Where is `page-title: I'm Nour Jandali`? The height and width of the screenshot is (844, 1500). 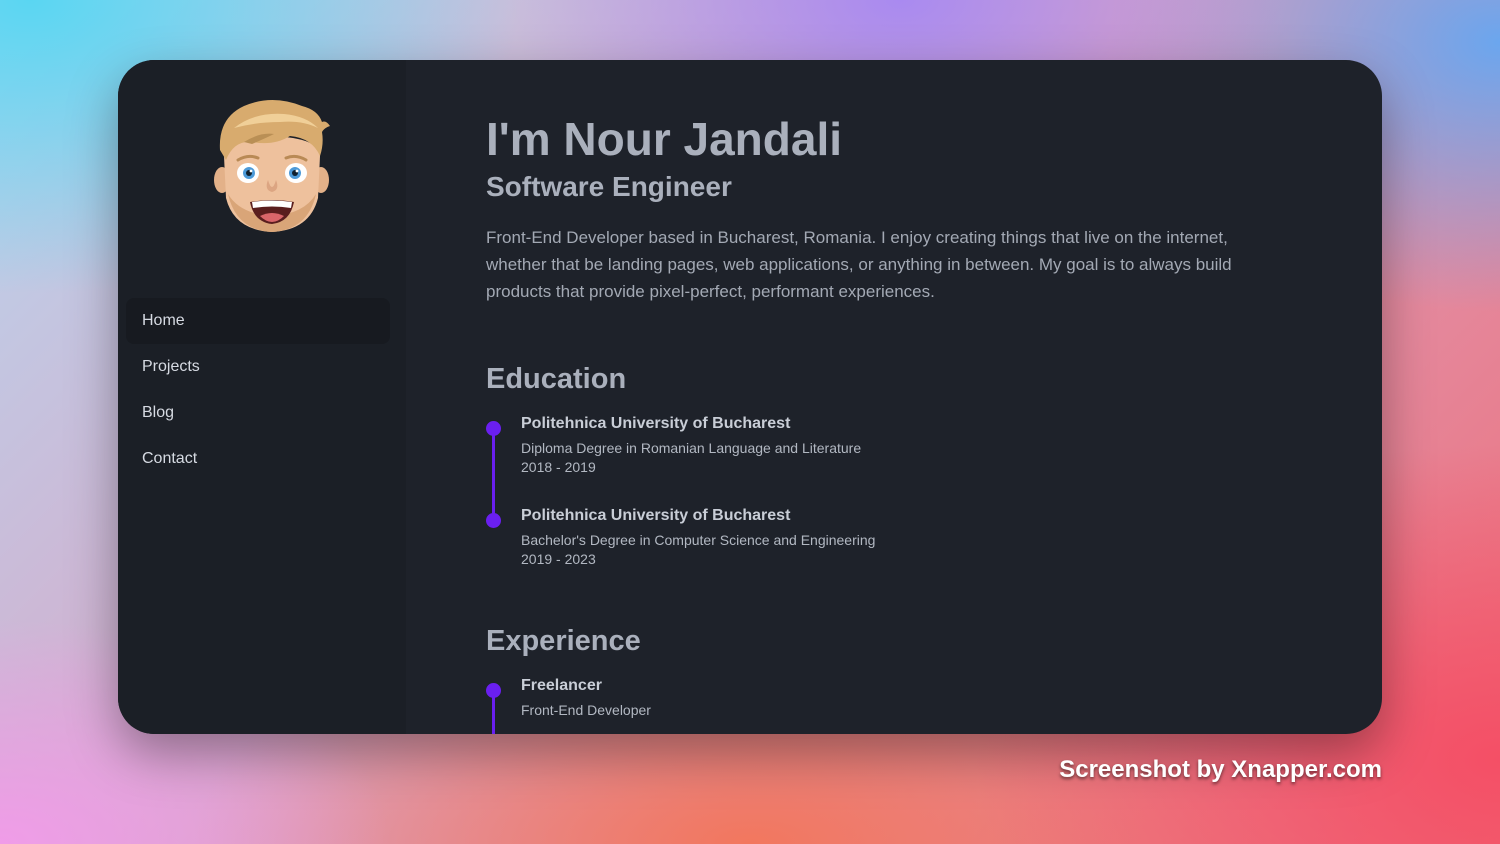
page-title: I'm Nour Jandali is located at coordinates (664, 139).